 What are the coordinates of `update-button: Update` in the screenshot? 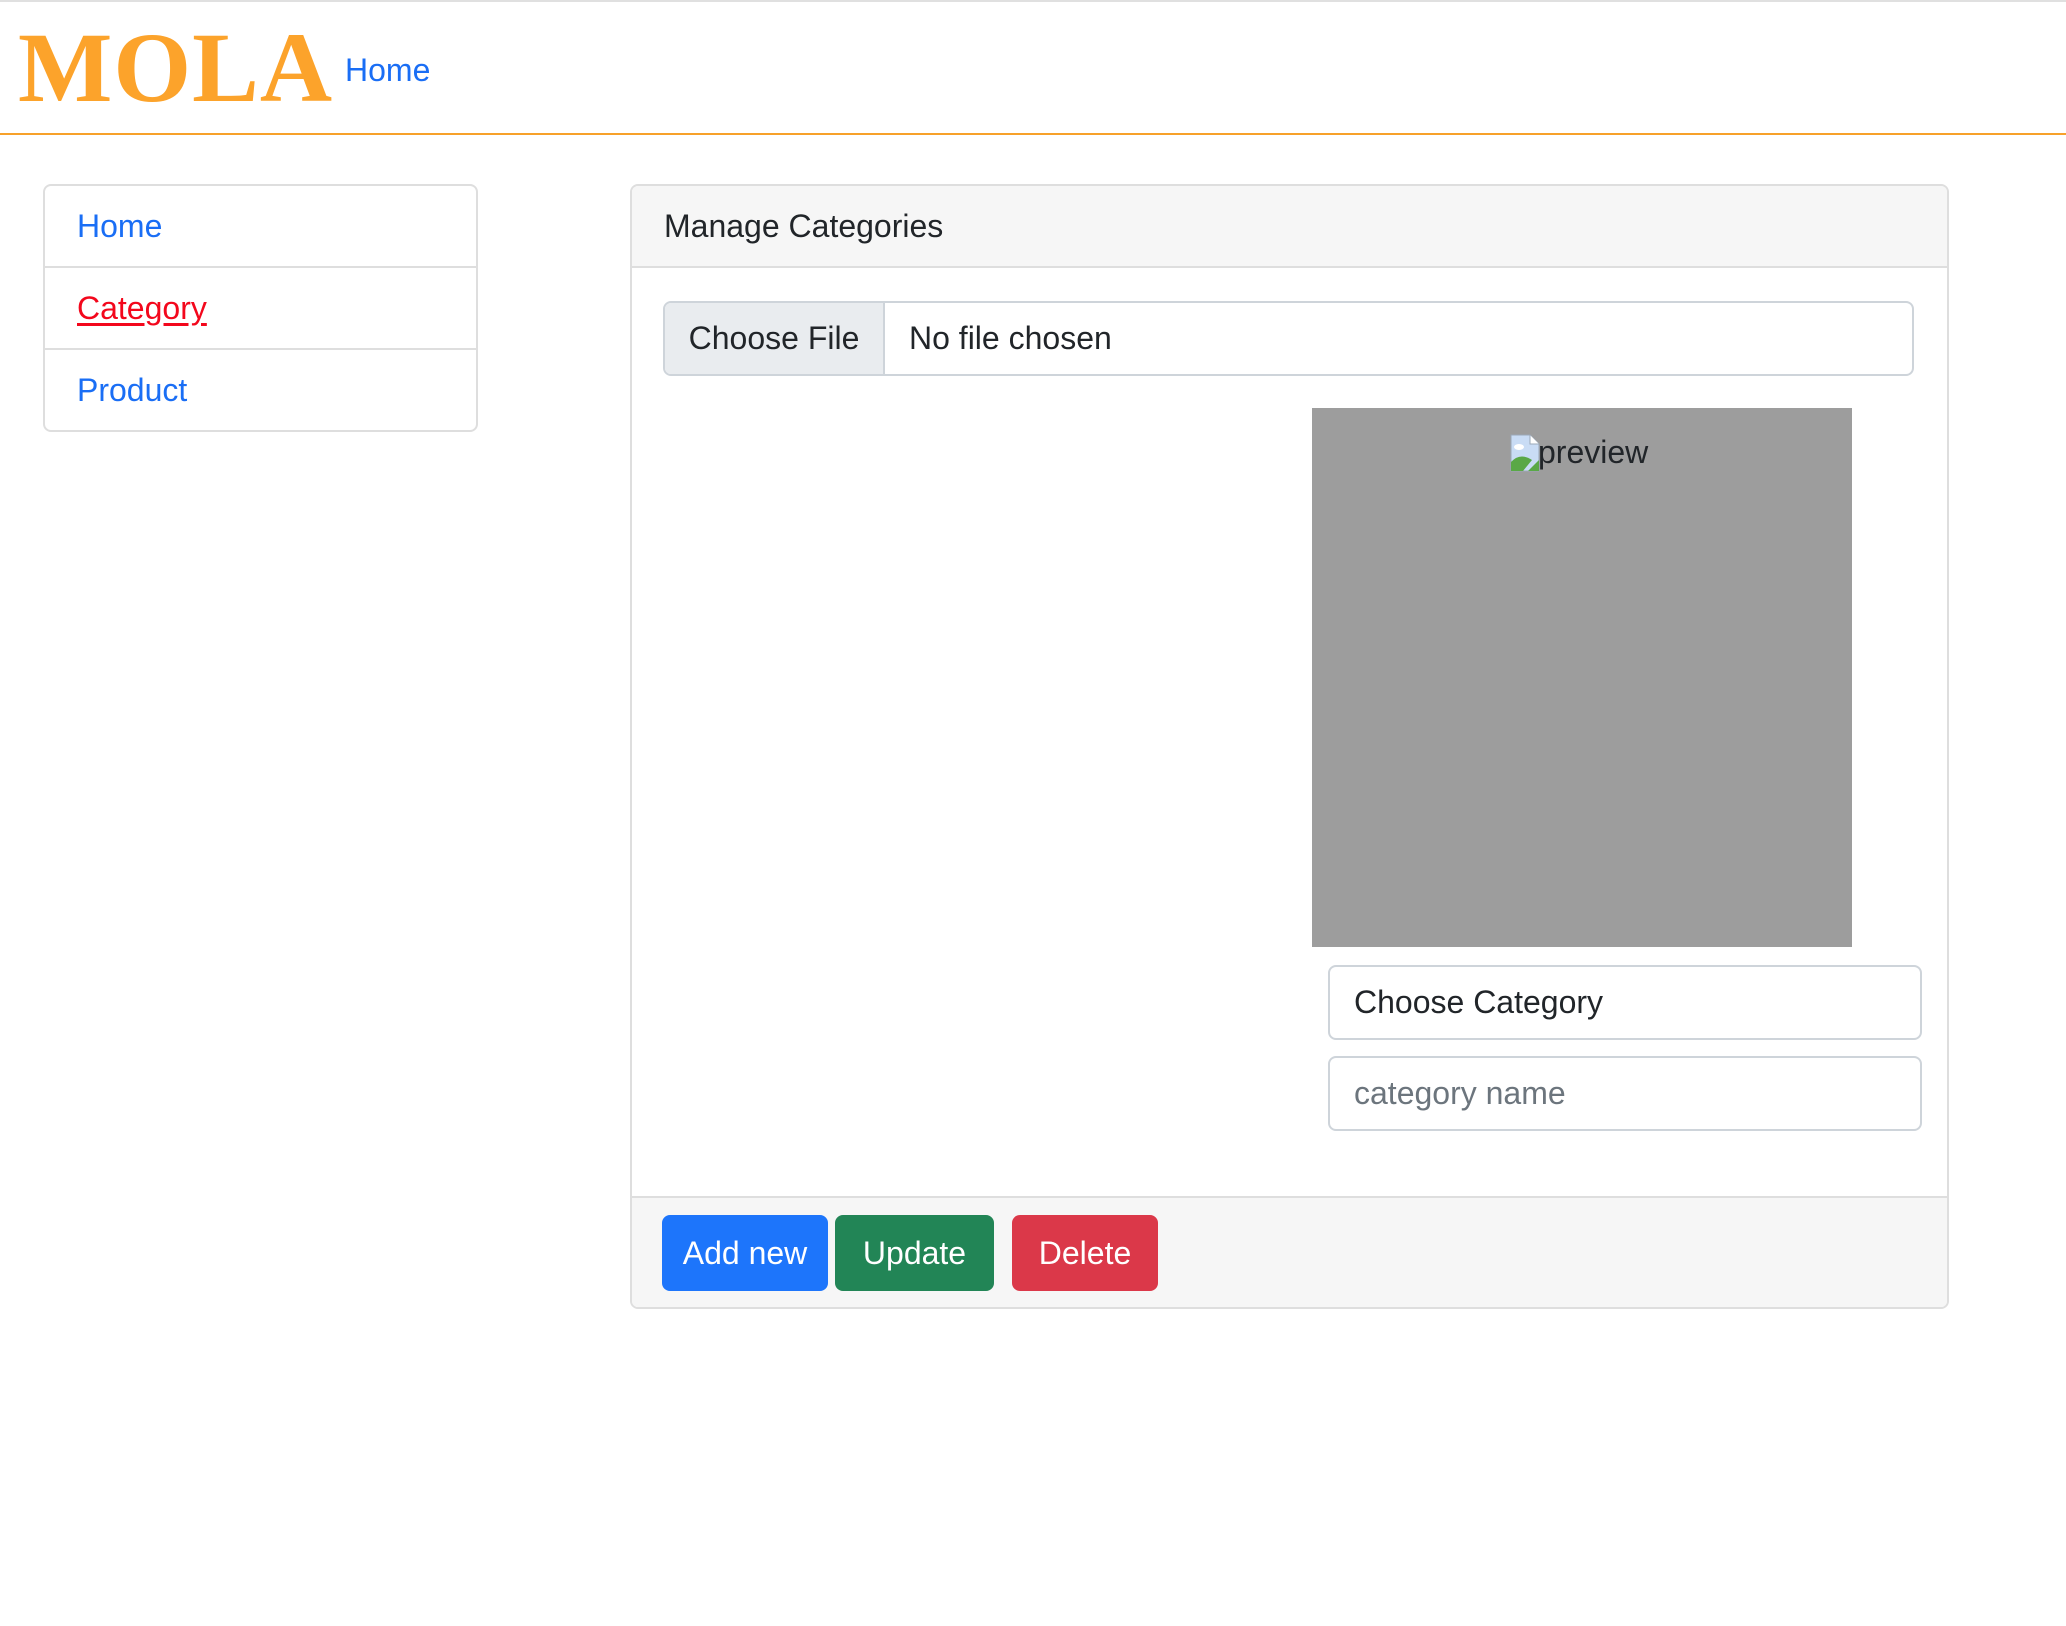 It's located at (914, 1253).